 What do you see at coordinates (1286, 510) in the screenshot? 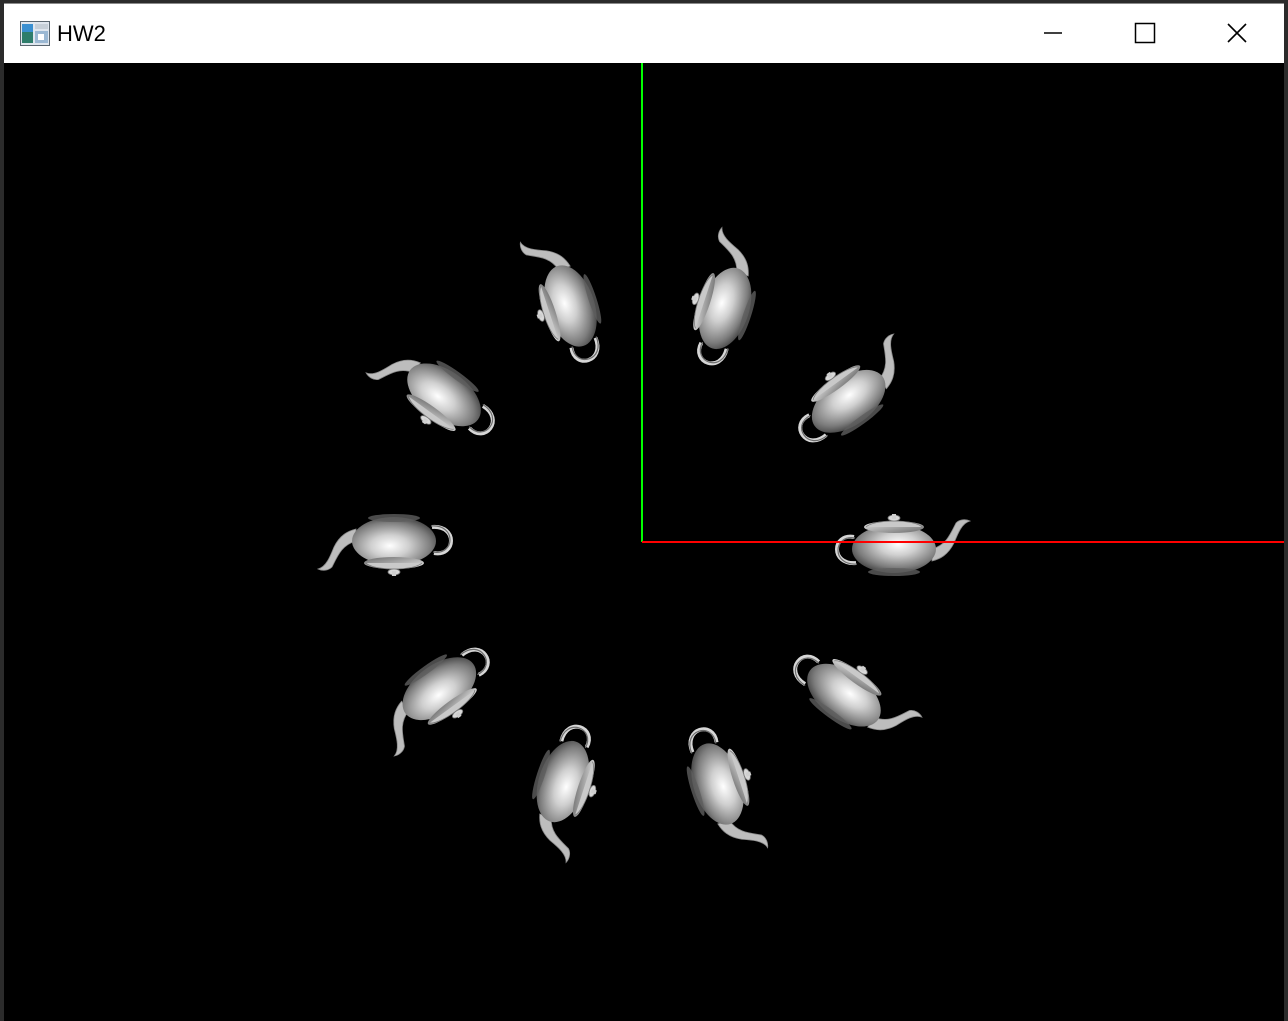
I see `window-frame-right` at bounding box center [1286, 510].